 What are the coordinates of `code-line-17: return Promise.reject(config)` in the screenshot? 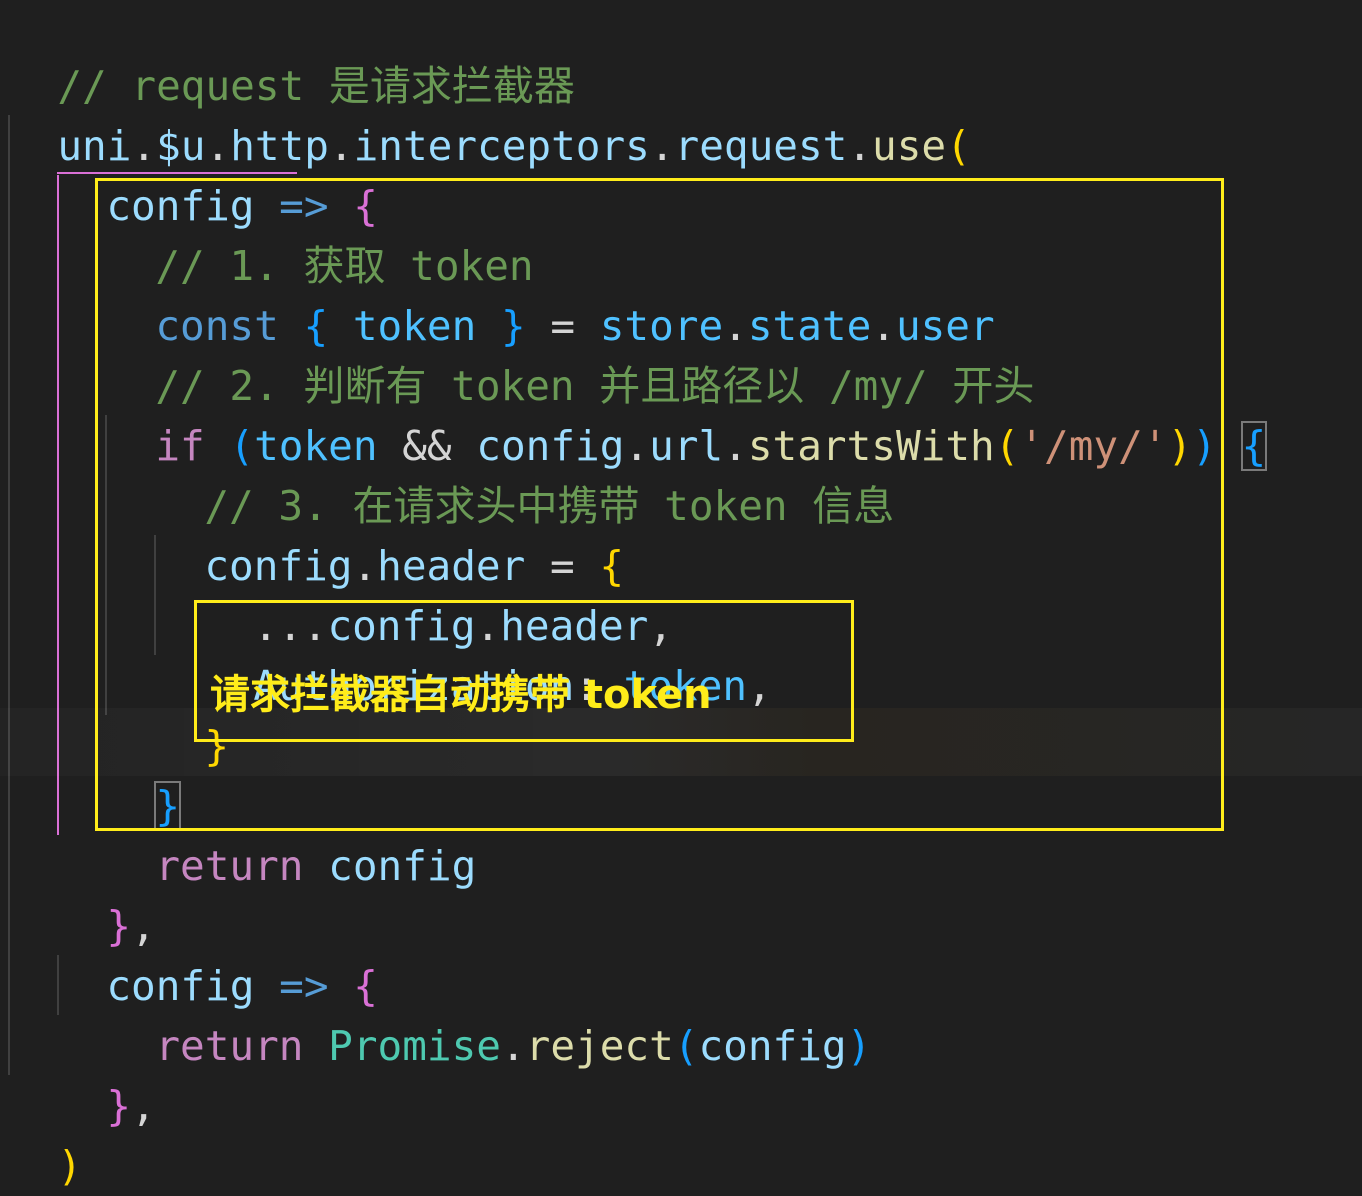 It's located at (488, 1013).